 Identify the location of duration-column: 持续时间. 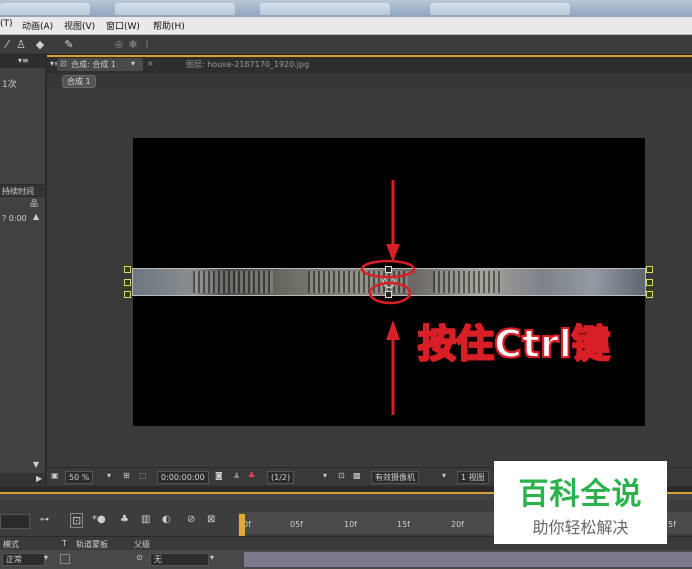
(18, 191).